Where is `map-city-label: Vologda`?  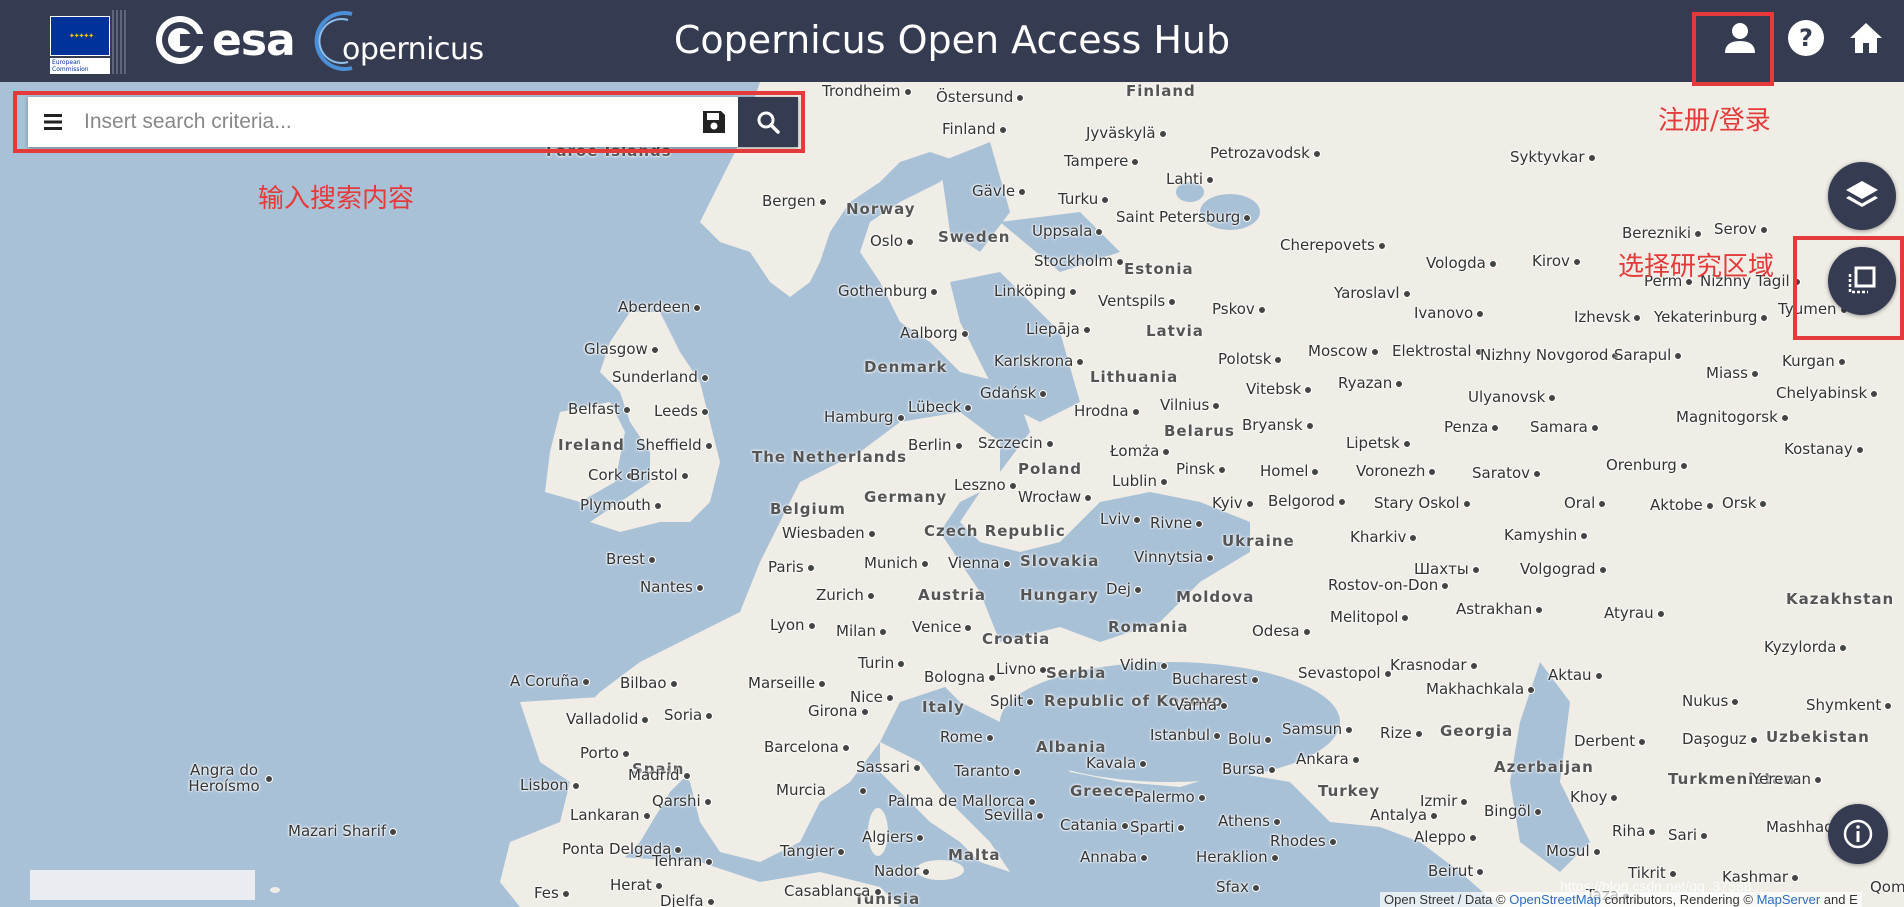
map-city-label: Vologda is located at coordinates (1461, 263).